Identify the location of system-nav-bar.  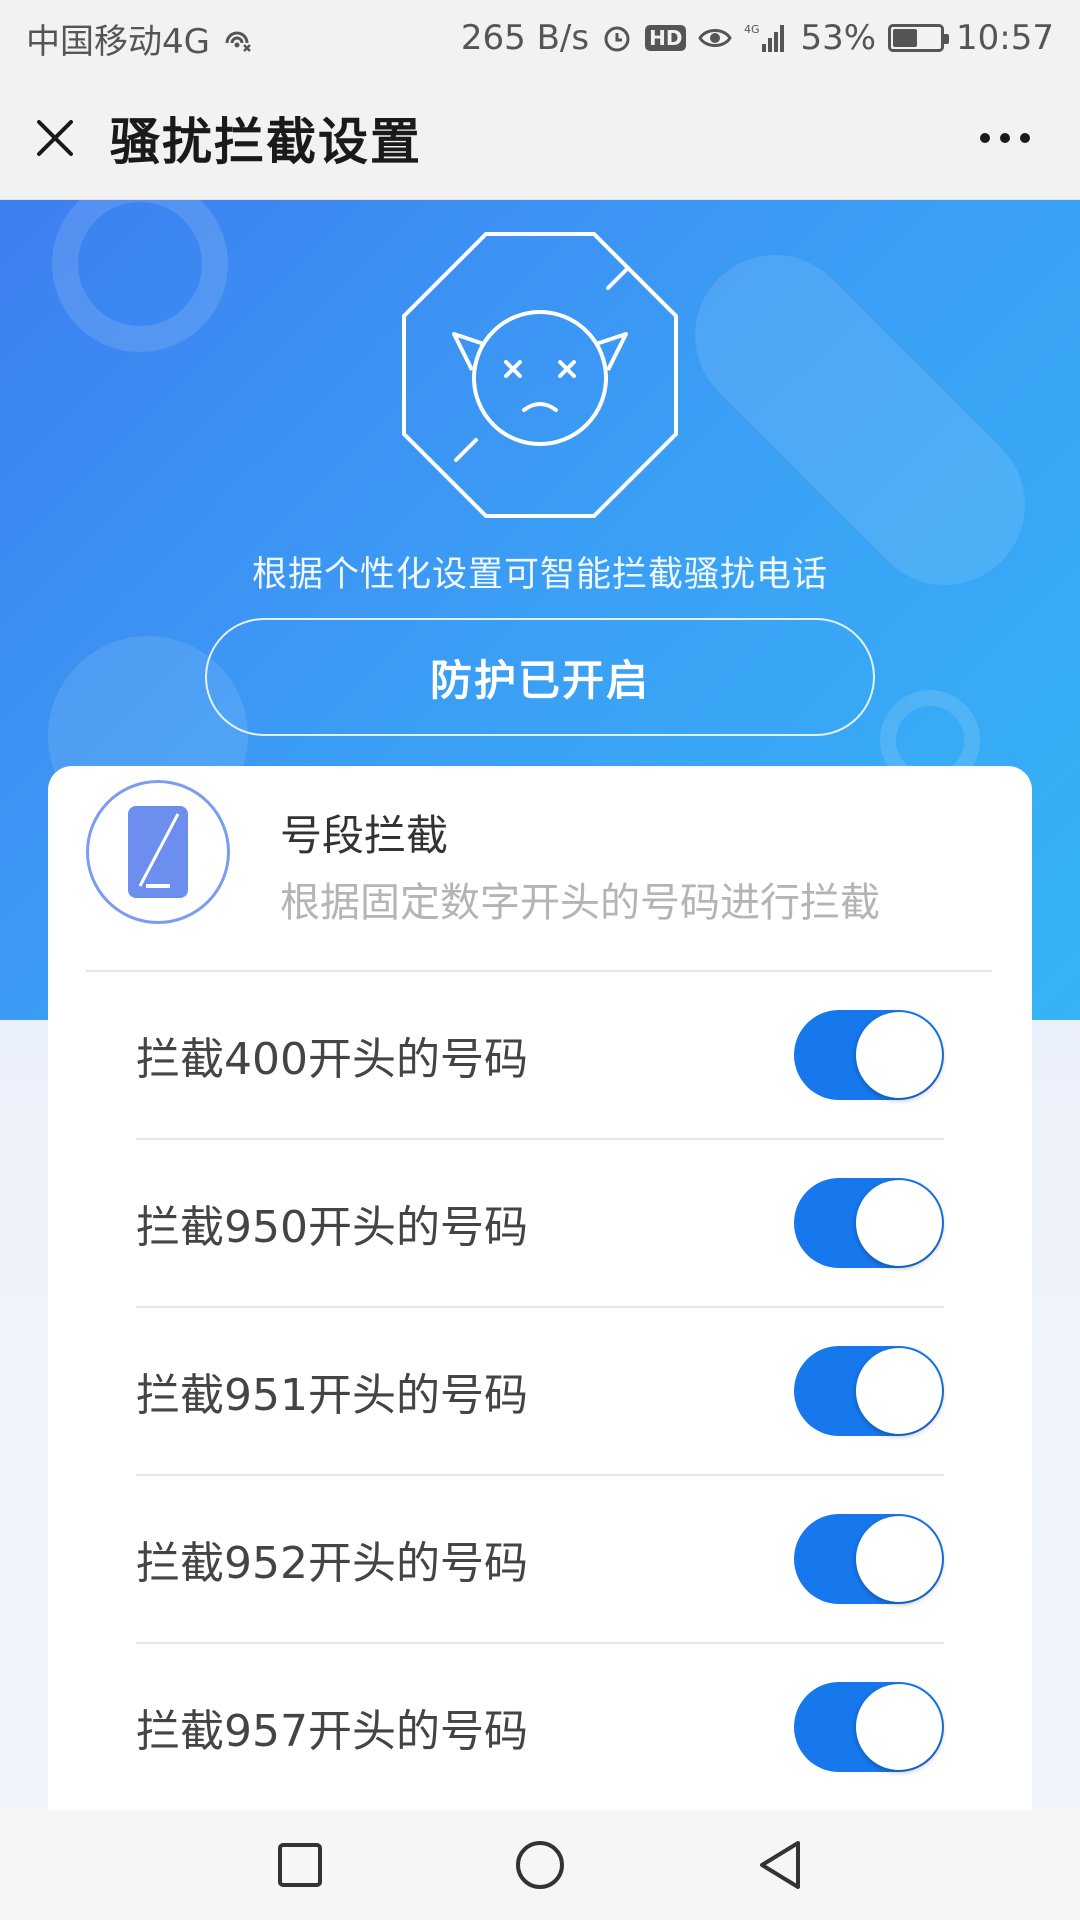
(540, 1865).